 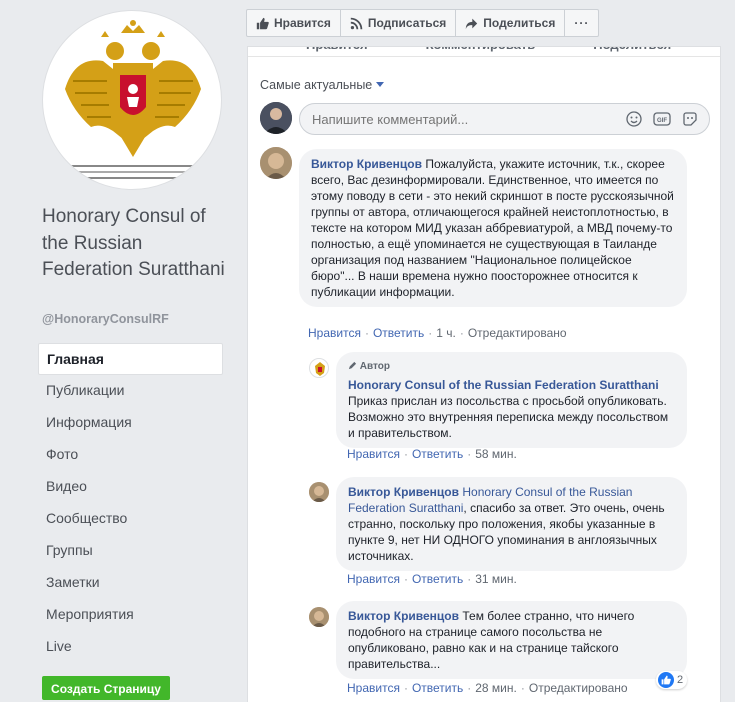 What do you see at coordinates (496, 579) in the screenshot?
I see `comment-time: 31 мин.` at bounding box center [496, 579].